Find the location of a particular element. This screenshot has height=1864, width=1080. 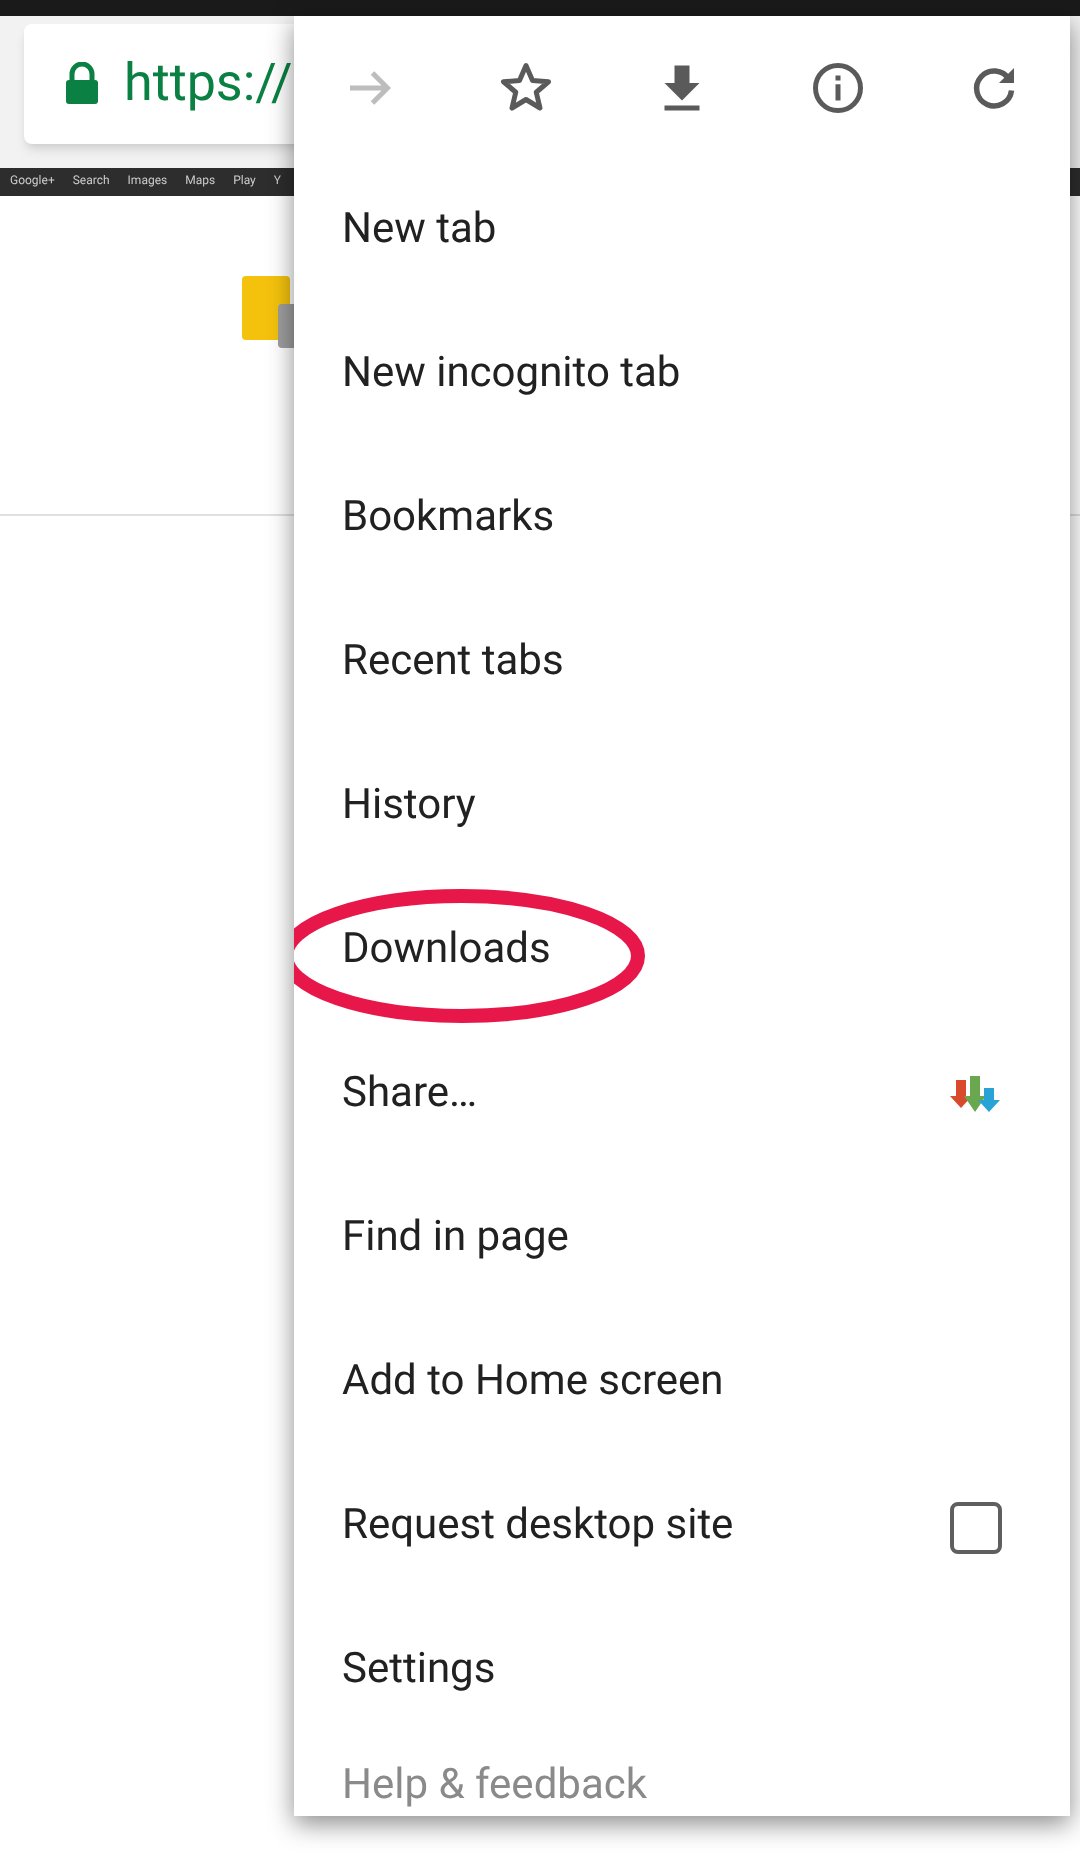

menu-item: Find in page is located at coordinates (682, 1240).